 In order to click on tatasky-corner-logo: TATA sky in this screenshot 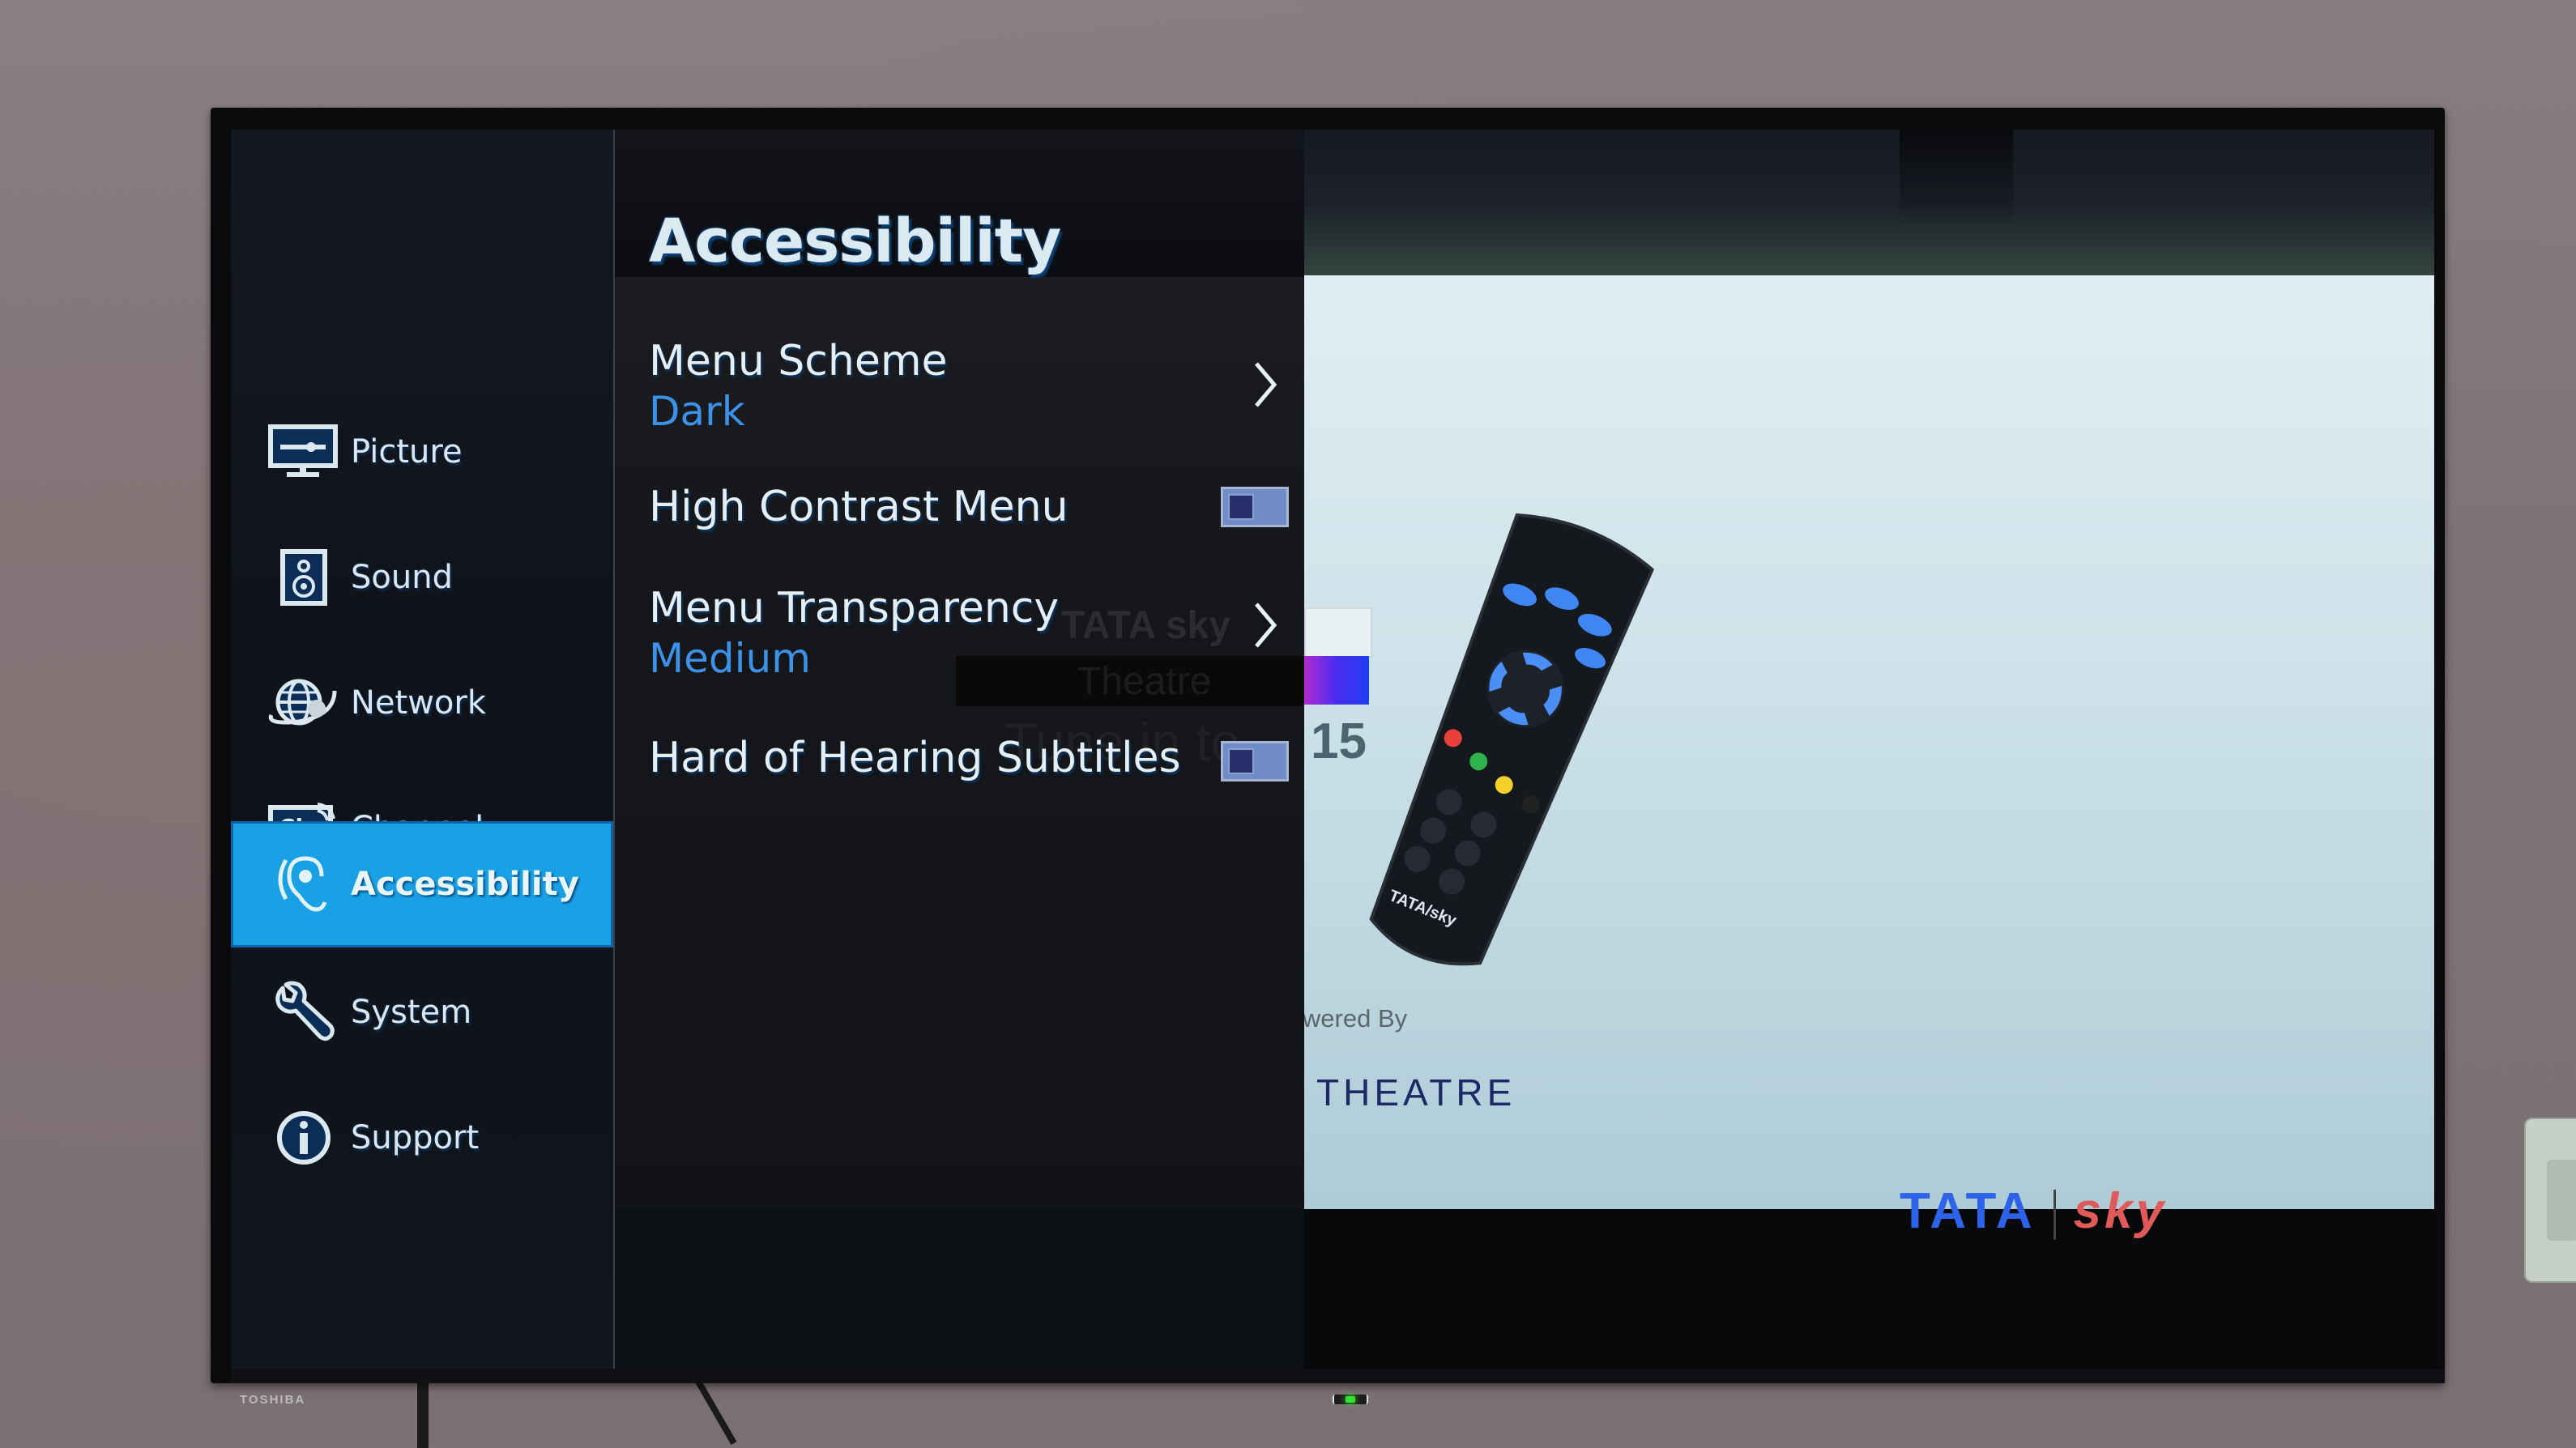, I will do `click(2034, 1211)`.